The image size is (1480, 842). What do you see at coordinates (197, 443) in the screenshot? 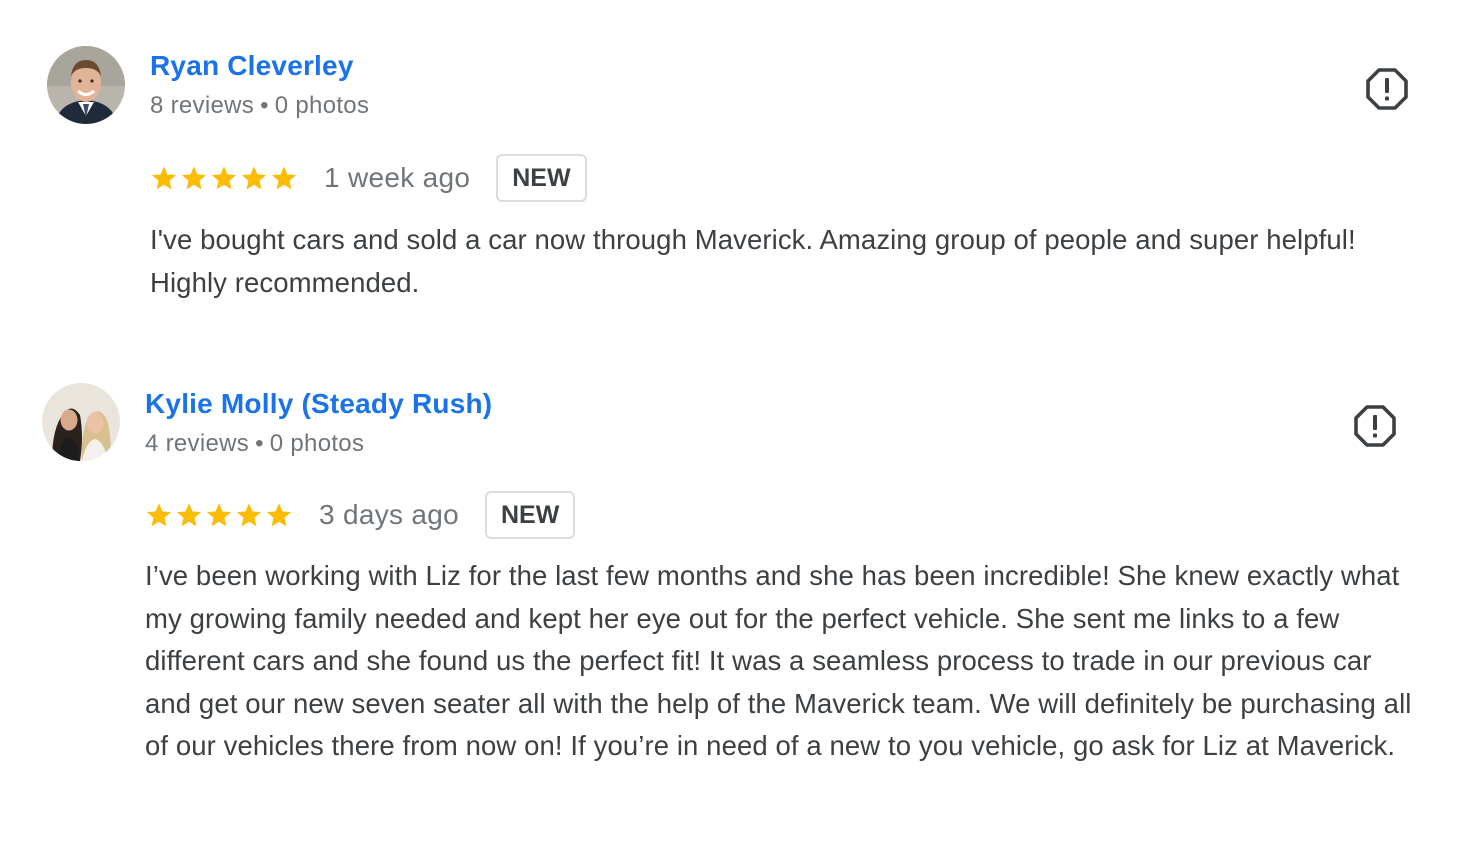
I see `reviews-count: 4 reviews` at bounding box center [197, 443].